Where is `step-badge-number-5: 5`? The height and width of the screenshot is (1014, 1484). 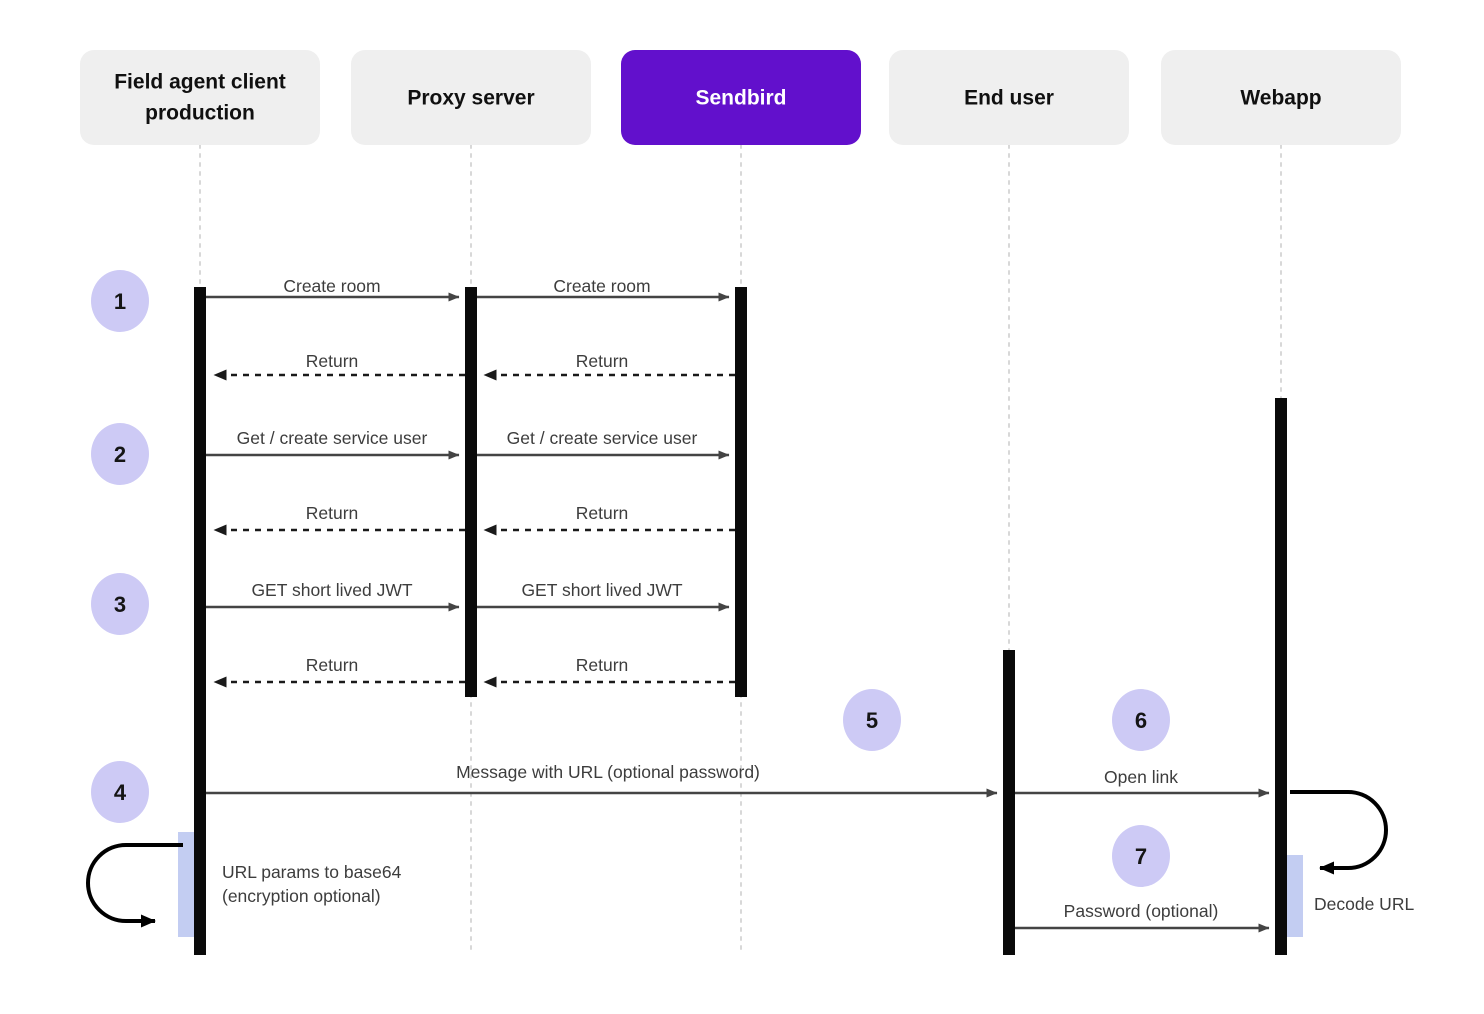 step-badge-number-5: 5 is located at coordinates (872, 720).